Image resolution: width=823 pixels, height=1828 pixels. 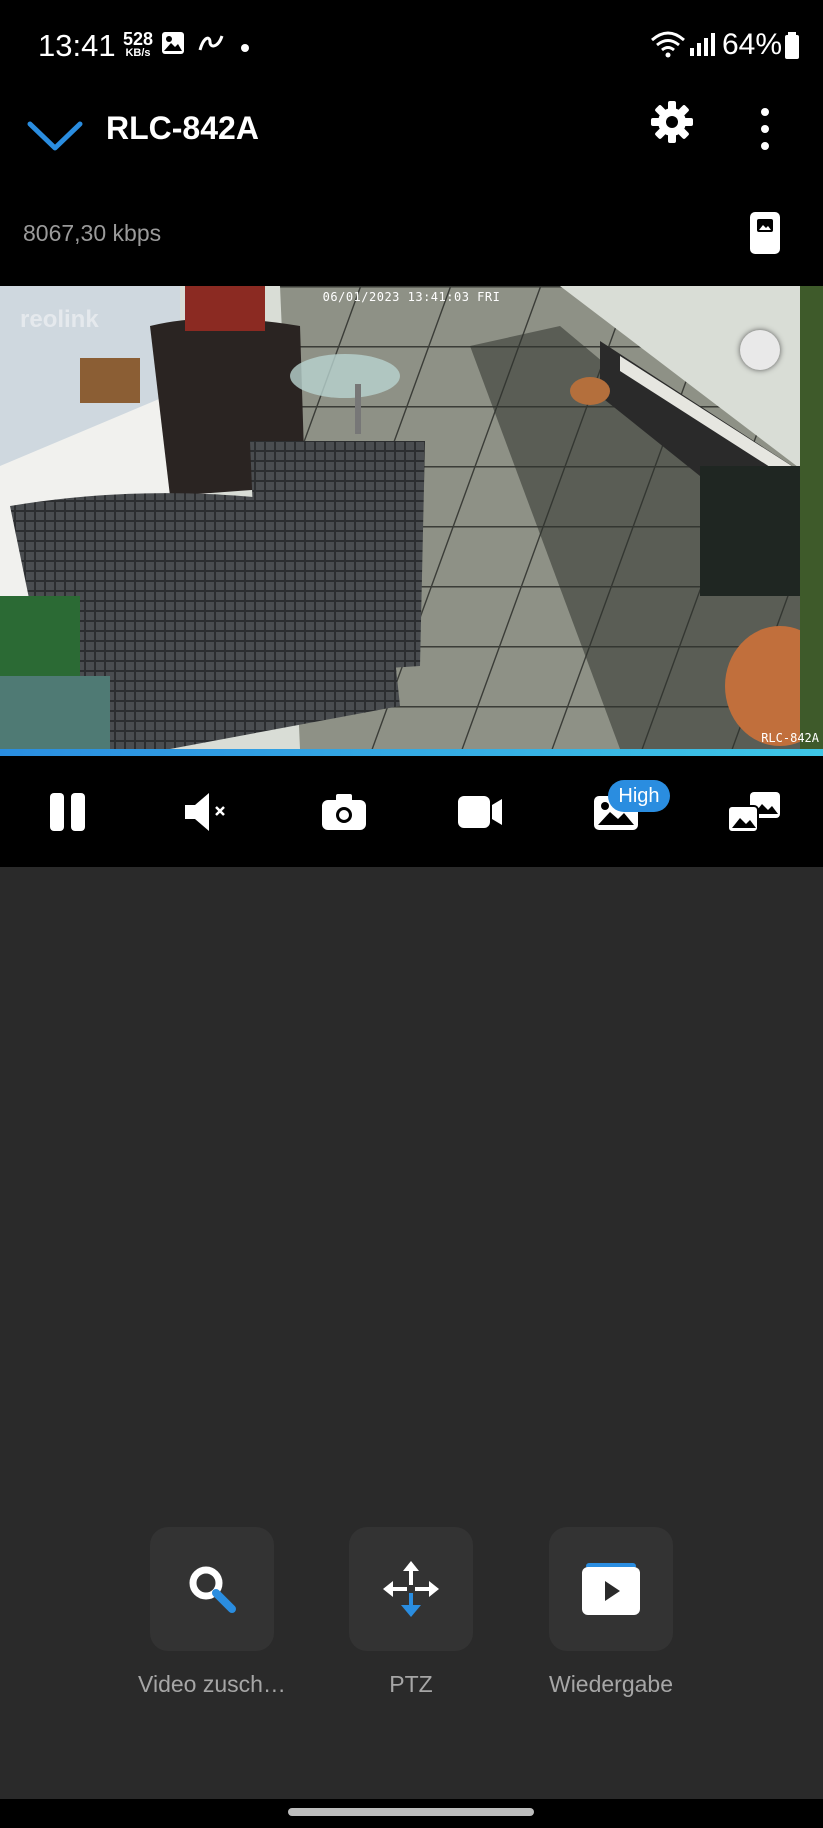 I want to click on ptz-icon, so click(x=411, y=1589).